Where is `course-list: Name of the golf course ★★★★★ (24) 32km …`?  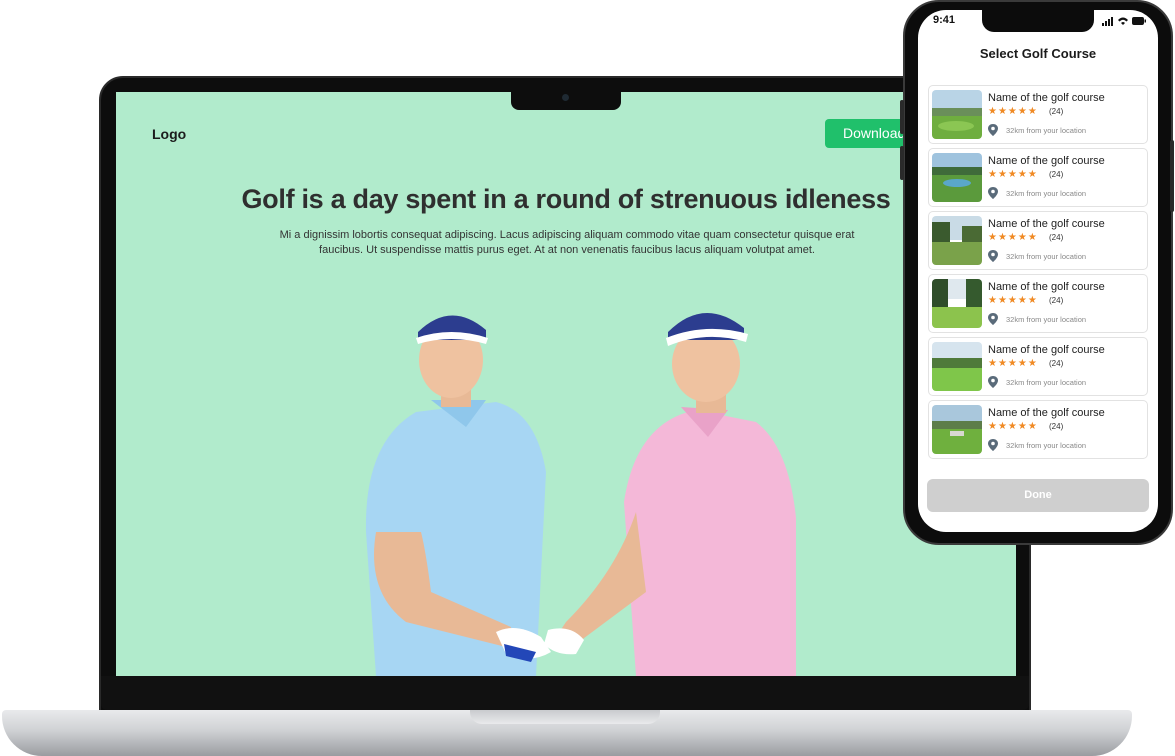 course-list: Name of the golf course ★★★★★ (24) 32km … is located at coordinates (1038, 274).